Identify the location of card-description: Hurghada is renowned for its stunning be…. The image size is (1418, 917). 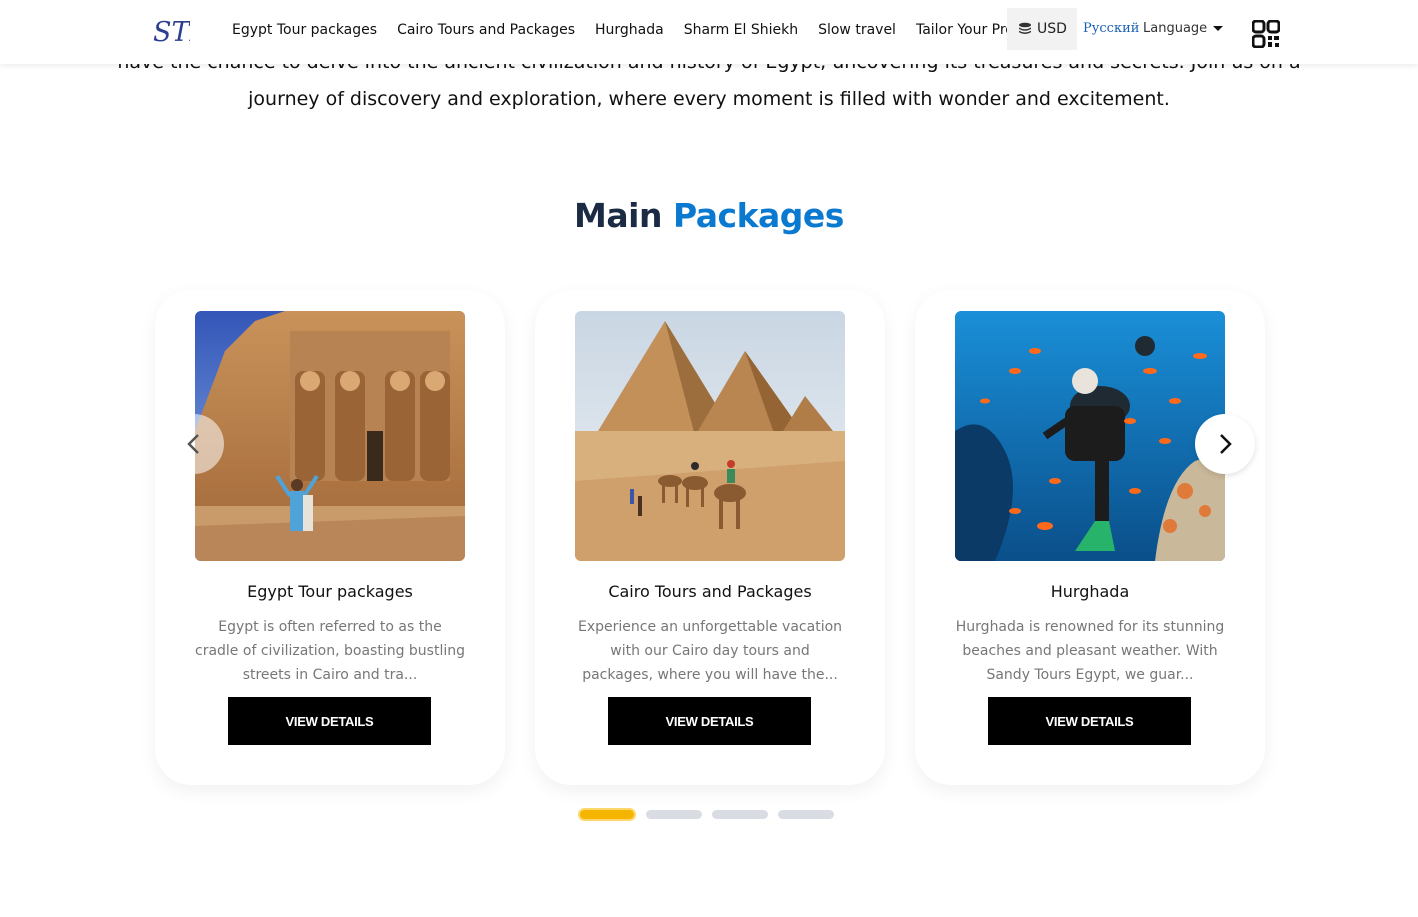
(1090, 651).